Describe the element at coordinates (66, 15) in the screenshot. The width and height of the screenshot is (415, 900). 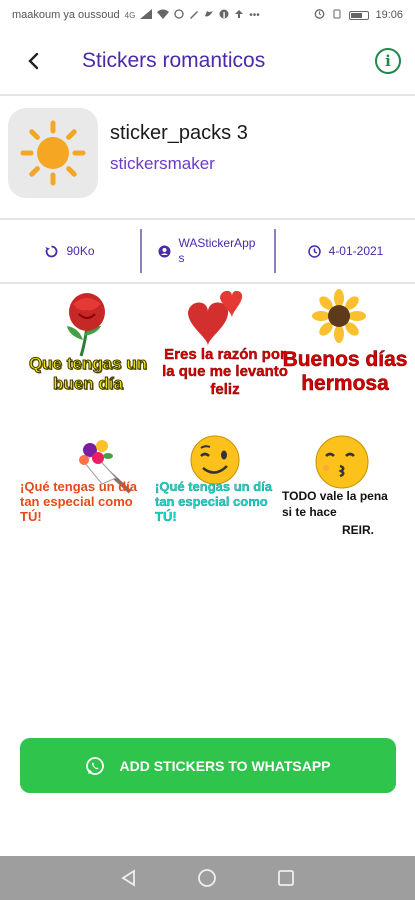
I see `carrier-name: maakoum ya oussoud` at that location.